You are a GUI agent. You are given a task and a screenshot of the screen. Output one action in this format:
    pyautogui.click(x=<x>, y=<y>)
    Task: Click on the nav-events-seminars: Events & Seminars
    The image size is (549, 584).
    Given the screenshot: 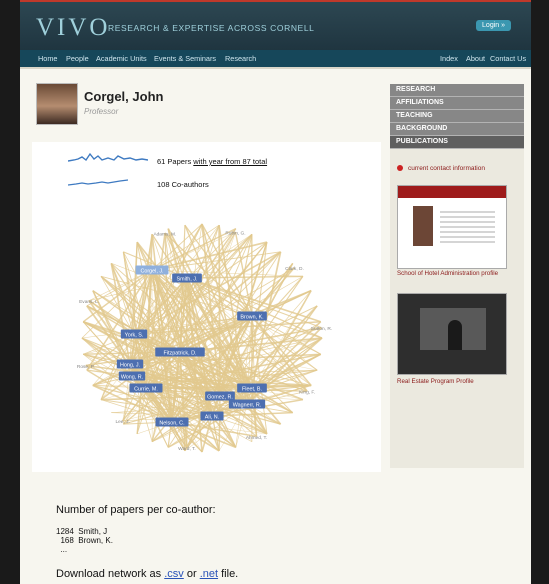 What is the action you would take?
    pyautogui.click(x=185, y=58)
    